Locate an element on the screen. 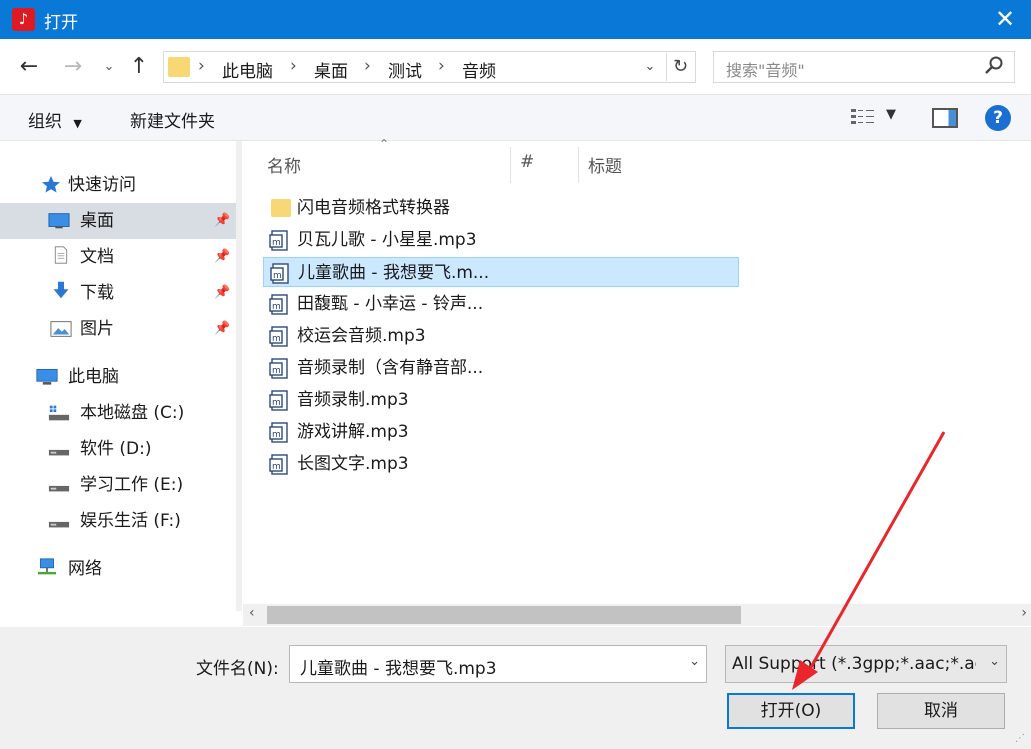 The image size is (1031, 749). sidebar-scrollbar is located at coordinates (239, 376).